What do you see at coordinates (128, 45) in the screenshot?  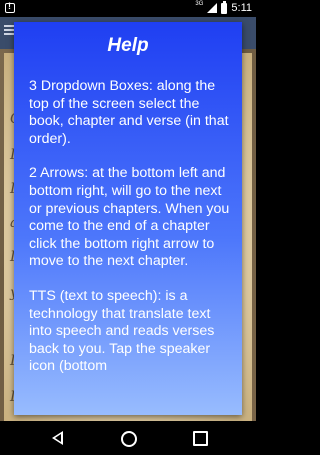 I see `dialog-title: Help` at bounding box center [128, 45].